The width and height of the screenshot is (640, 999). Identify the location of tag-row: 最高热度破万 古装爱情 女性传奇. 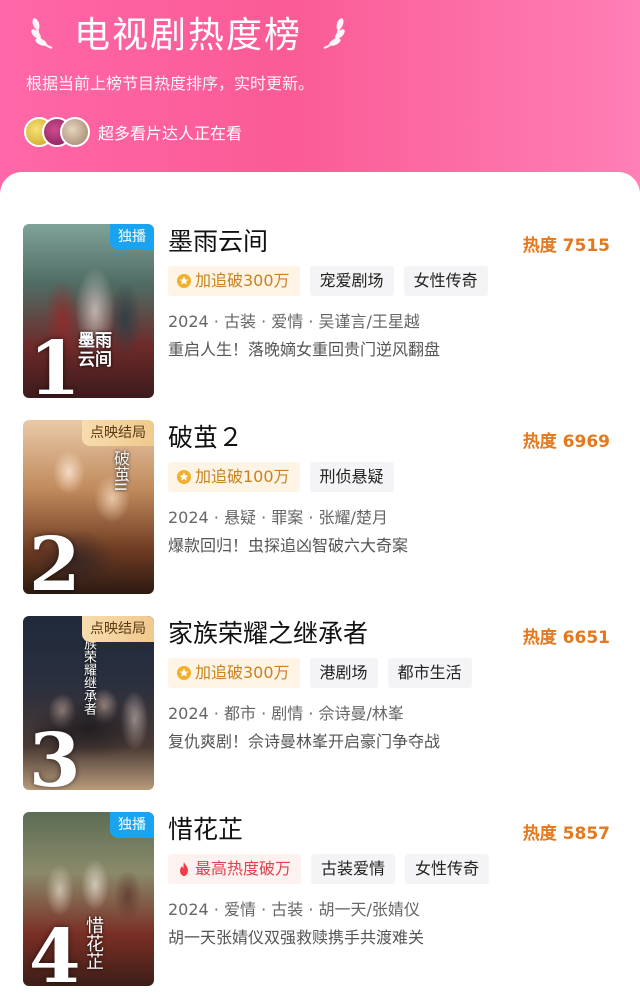
(329, 869).